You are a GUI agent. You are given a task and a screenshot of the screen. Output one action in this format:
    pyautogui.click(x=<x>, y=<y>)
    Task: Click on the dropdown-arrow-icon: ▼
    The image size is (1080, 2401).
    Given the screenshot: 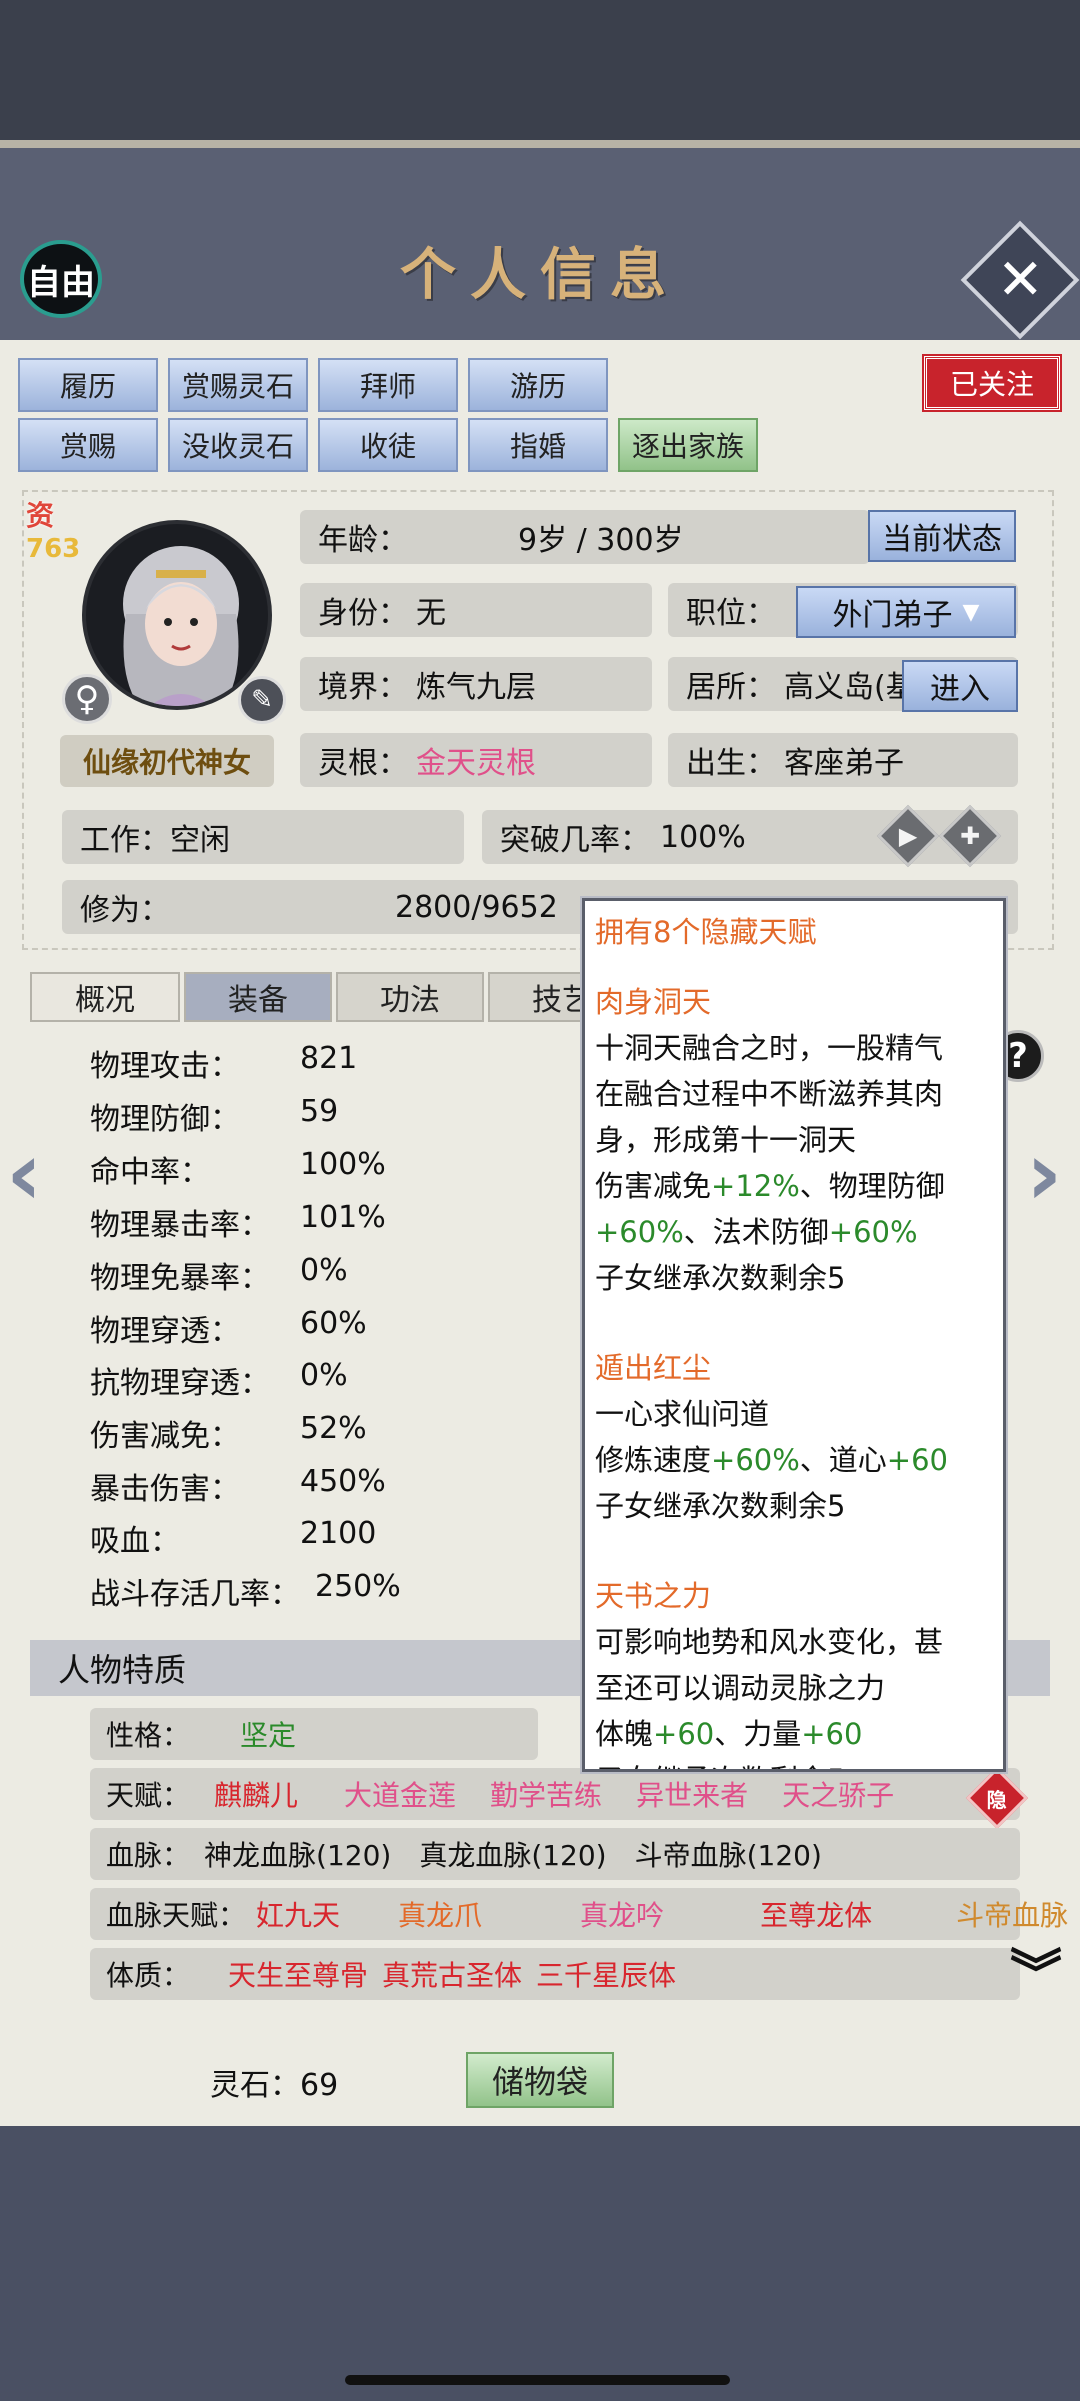 What is the action you would take?
    pyautogui.click(x=971, y=612)
    